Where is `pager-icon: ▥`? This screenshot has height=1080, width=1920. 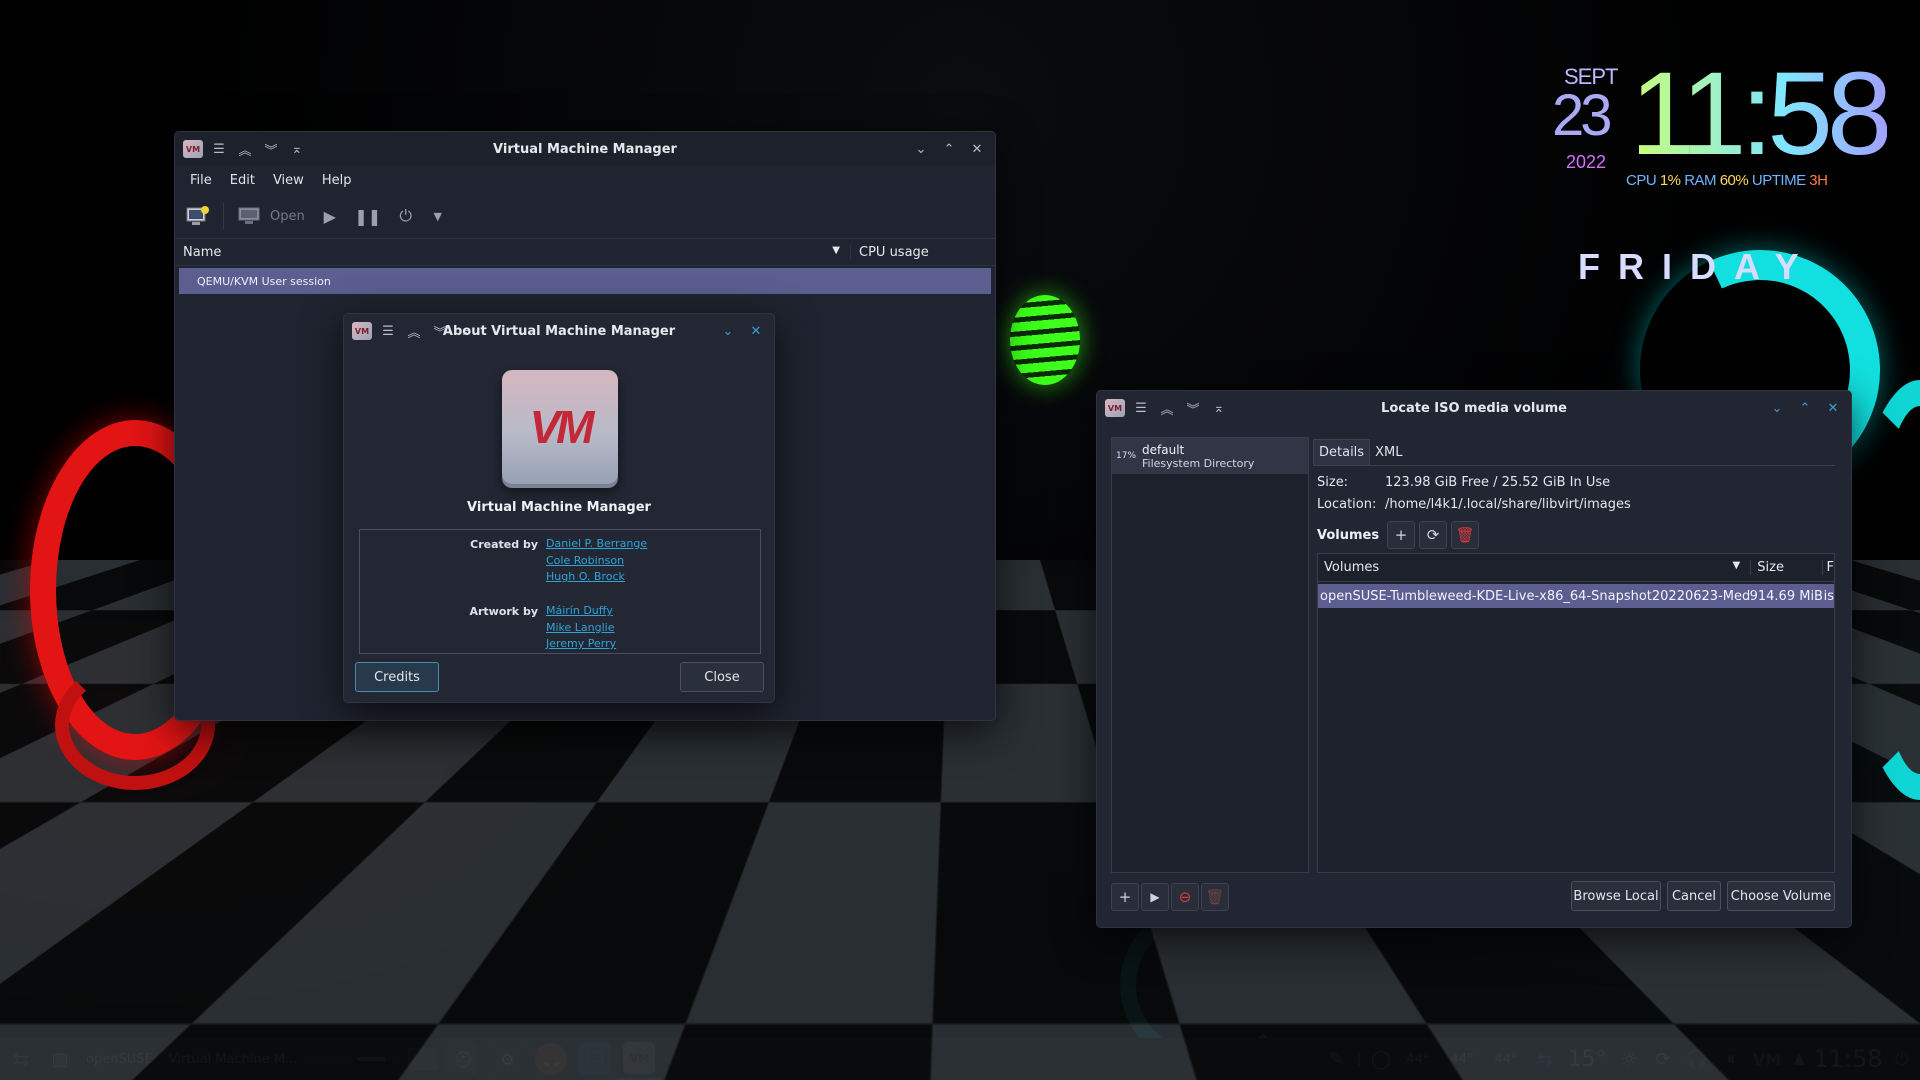
pager-icon: ▥ is located at coordinates (60, 1059).